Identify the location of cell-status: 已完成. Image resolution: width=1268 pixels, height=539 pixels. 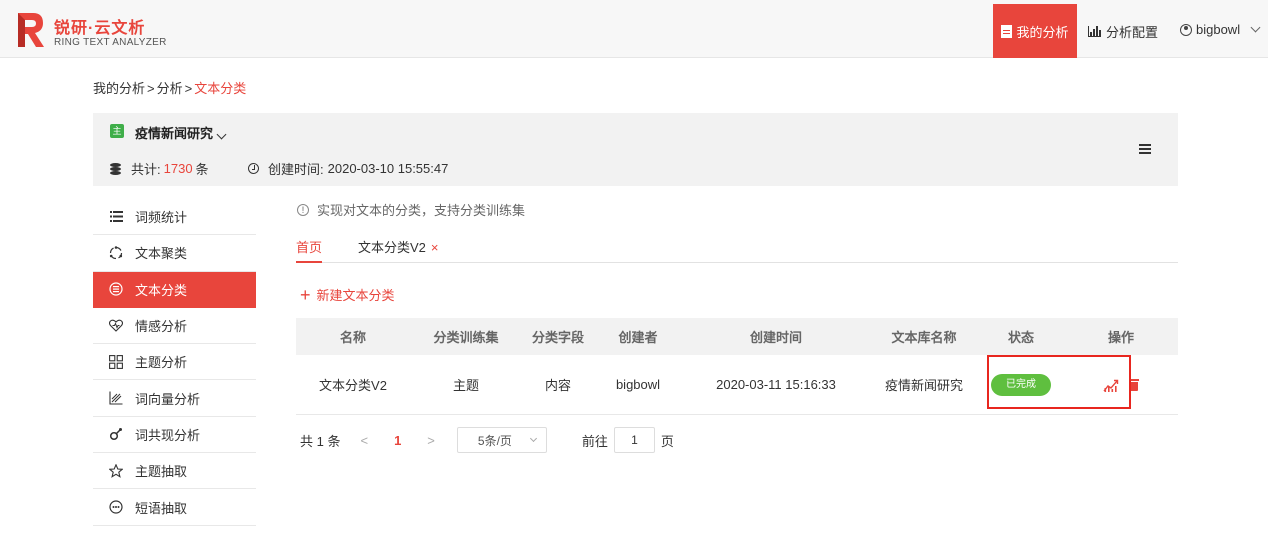
(1021, 384).